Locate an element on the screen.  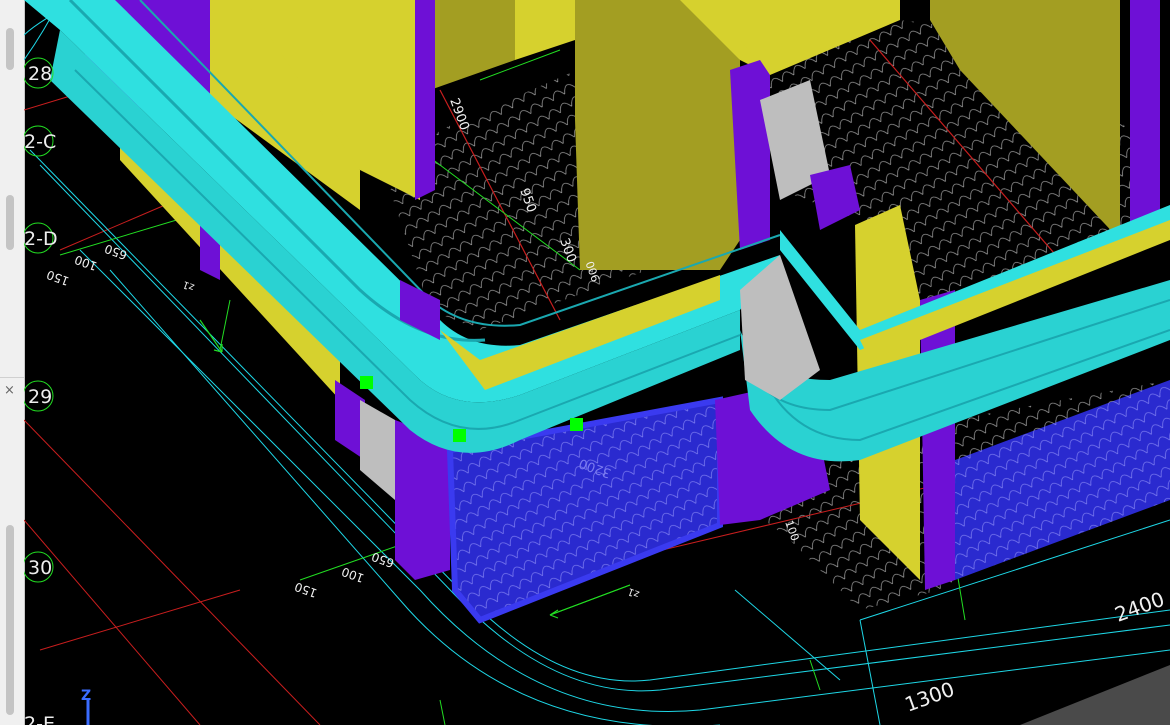
dim-150-lower: 150 is located at coordinates (306, 589).